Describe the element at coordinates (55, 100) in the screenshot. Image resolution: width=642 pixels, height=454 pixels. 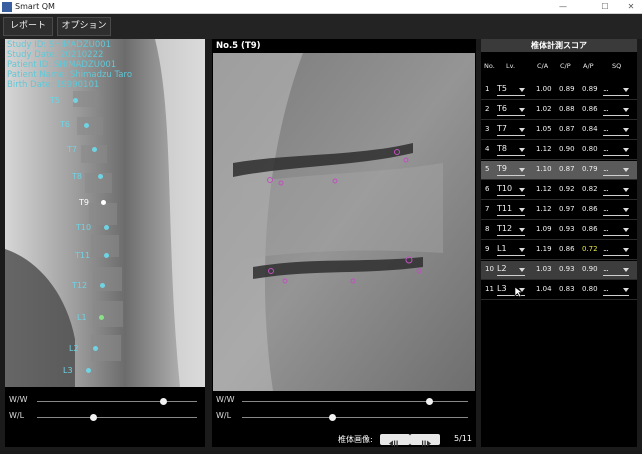
I see `vertebra-label: T5` at that location.